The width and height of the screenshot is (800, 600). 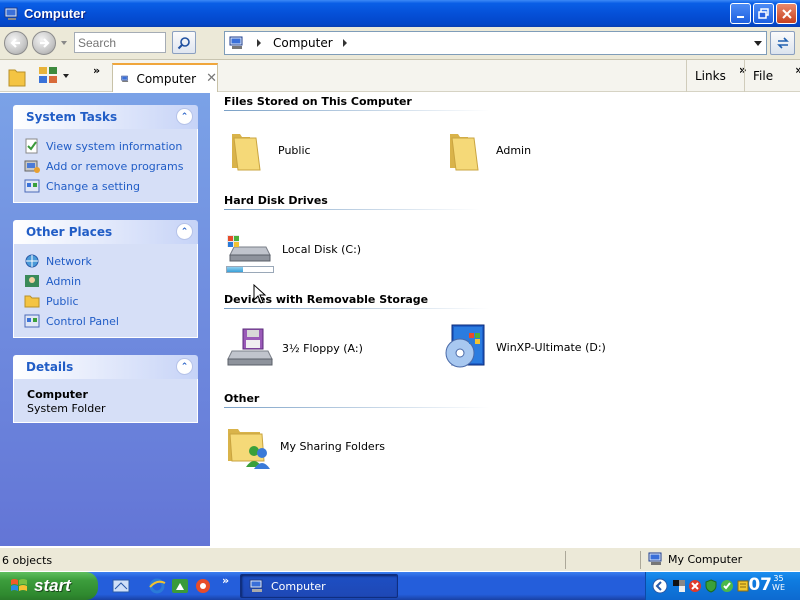 I want to click on forward-button, so click(x=44, y=43).